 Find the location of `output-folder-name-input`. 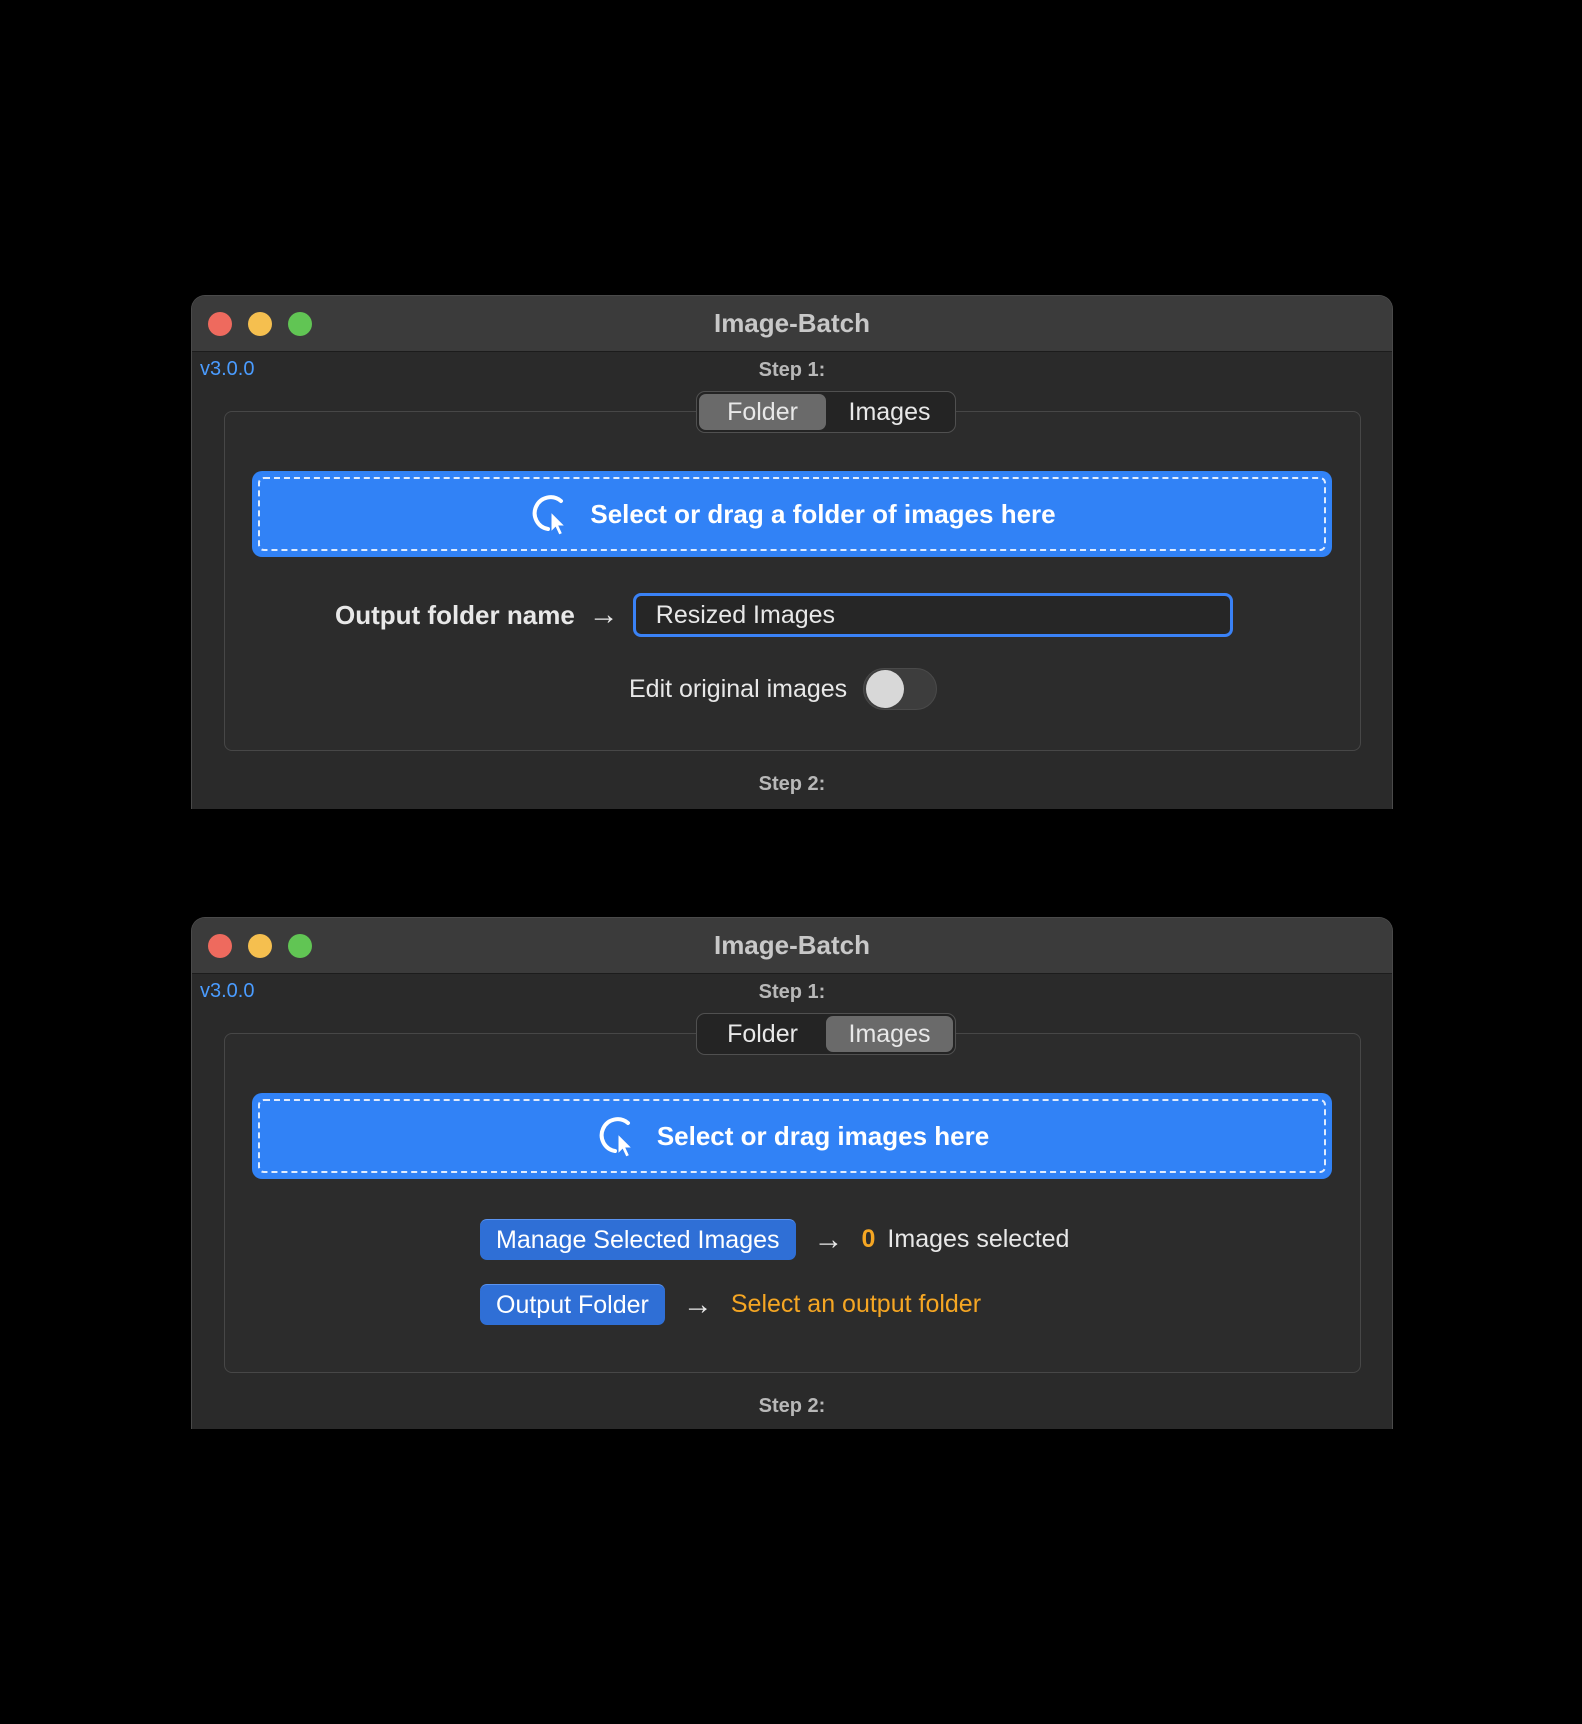

output-folder-name-input is located at coordinates (932, 615).